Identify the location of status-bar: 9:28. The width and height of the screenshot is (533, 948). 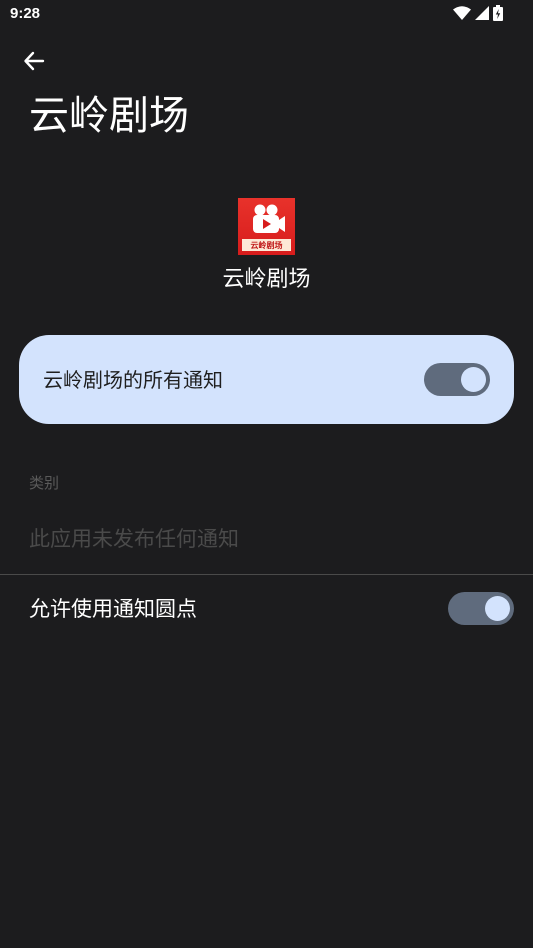
(266, 15).